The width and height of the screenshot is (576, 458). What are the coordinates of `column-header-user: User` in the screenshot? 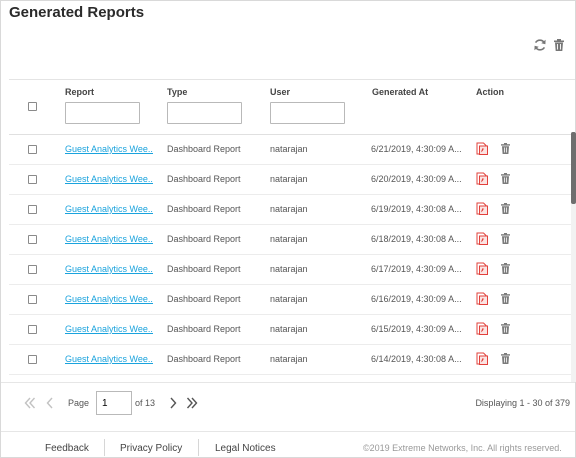 It's located at (280, 92).